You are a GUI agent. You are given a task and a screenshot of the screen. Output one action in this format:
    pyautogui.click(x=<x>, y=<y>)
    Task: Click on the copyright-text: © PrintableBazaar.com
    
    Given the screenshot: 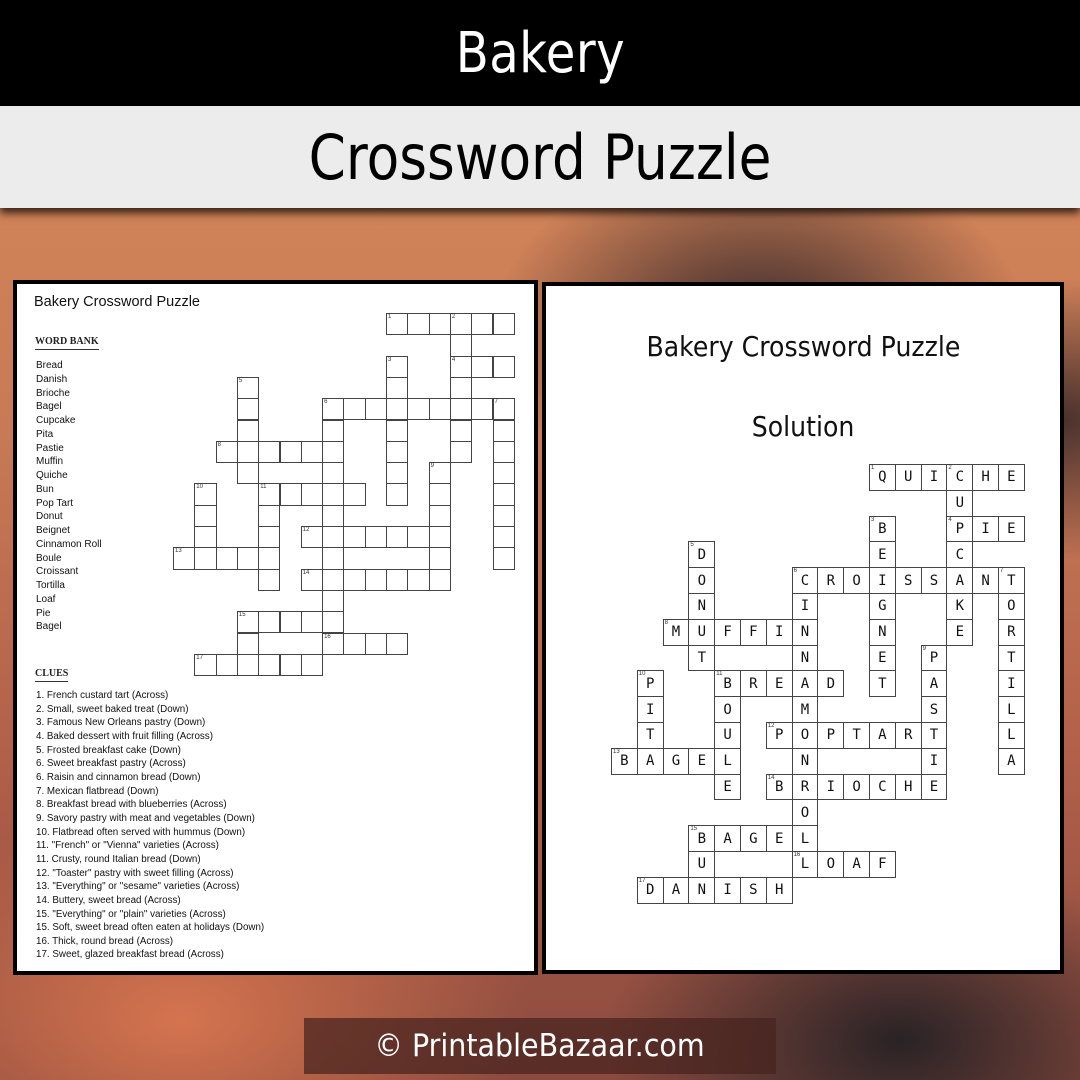 What is the action you would take?
    pyautogui.click(x=540, y=1046)
    